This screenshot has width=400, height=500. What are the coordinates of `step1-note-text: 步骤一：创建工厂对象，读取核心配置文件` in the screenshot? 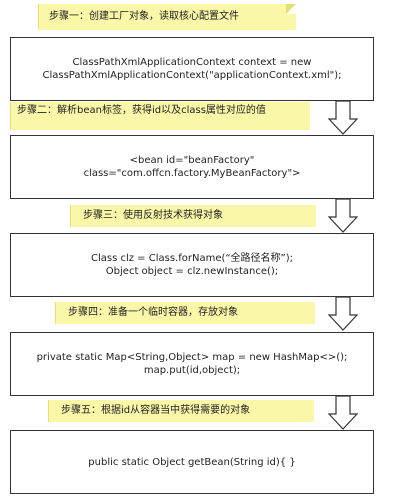 It's located at (144, 16).